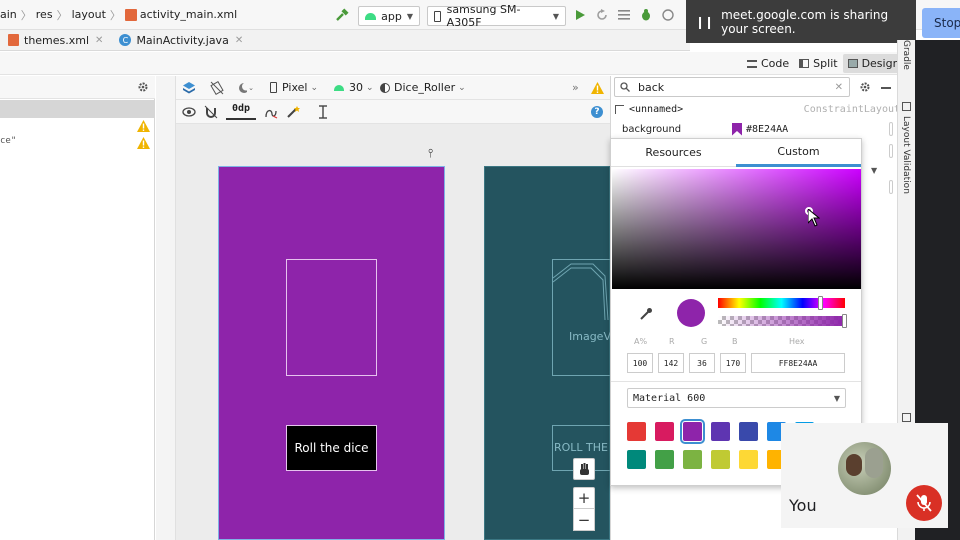 Image resolution: width=960 pixels, height=540 pixels. What do you see at coordinates (584, 520) in the screenshot?
I see `zoom-out-button: −` at bounding box center [584, 520].